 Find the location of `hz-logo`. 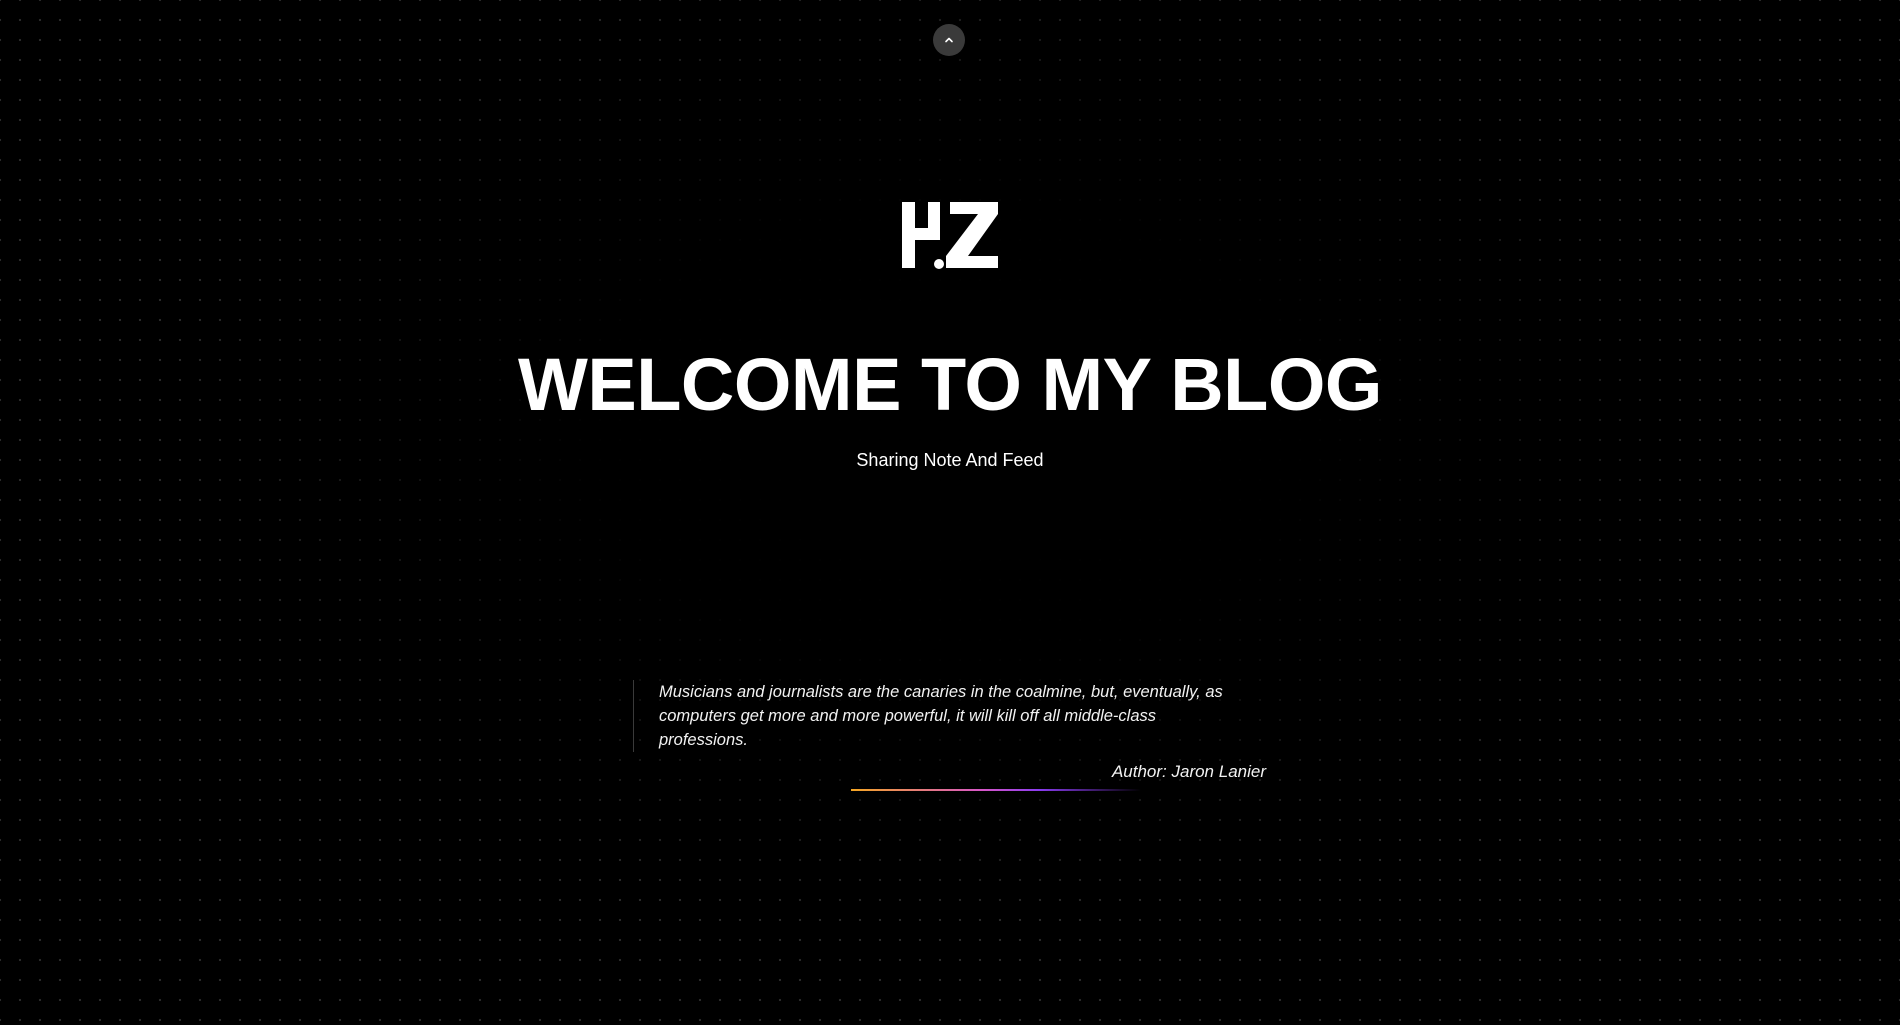

hz-logo is located at coordinates (950, 237).